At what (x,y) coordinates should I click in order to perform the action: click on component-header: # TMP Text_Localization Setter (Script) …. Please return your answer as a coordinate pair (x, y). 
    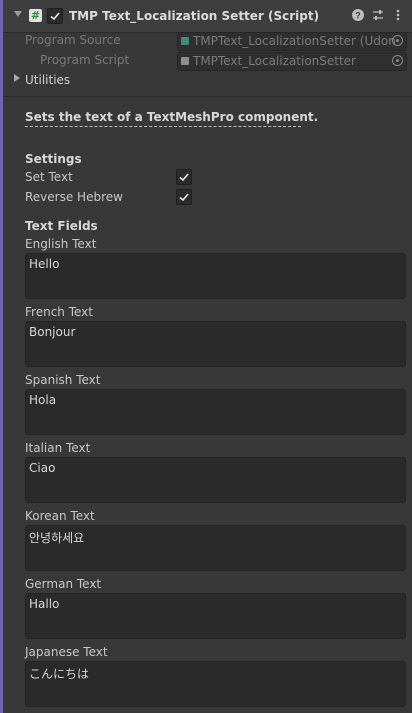
    Looking at the image, I should click on (207, 16).